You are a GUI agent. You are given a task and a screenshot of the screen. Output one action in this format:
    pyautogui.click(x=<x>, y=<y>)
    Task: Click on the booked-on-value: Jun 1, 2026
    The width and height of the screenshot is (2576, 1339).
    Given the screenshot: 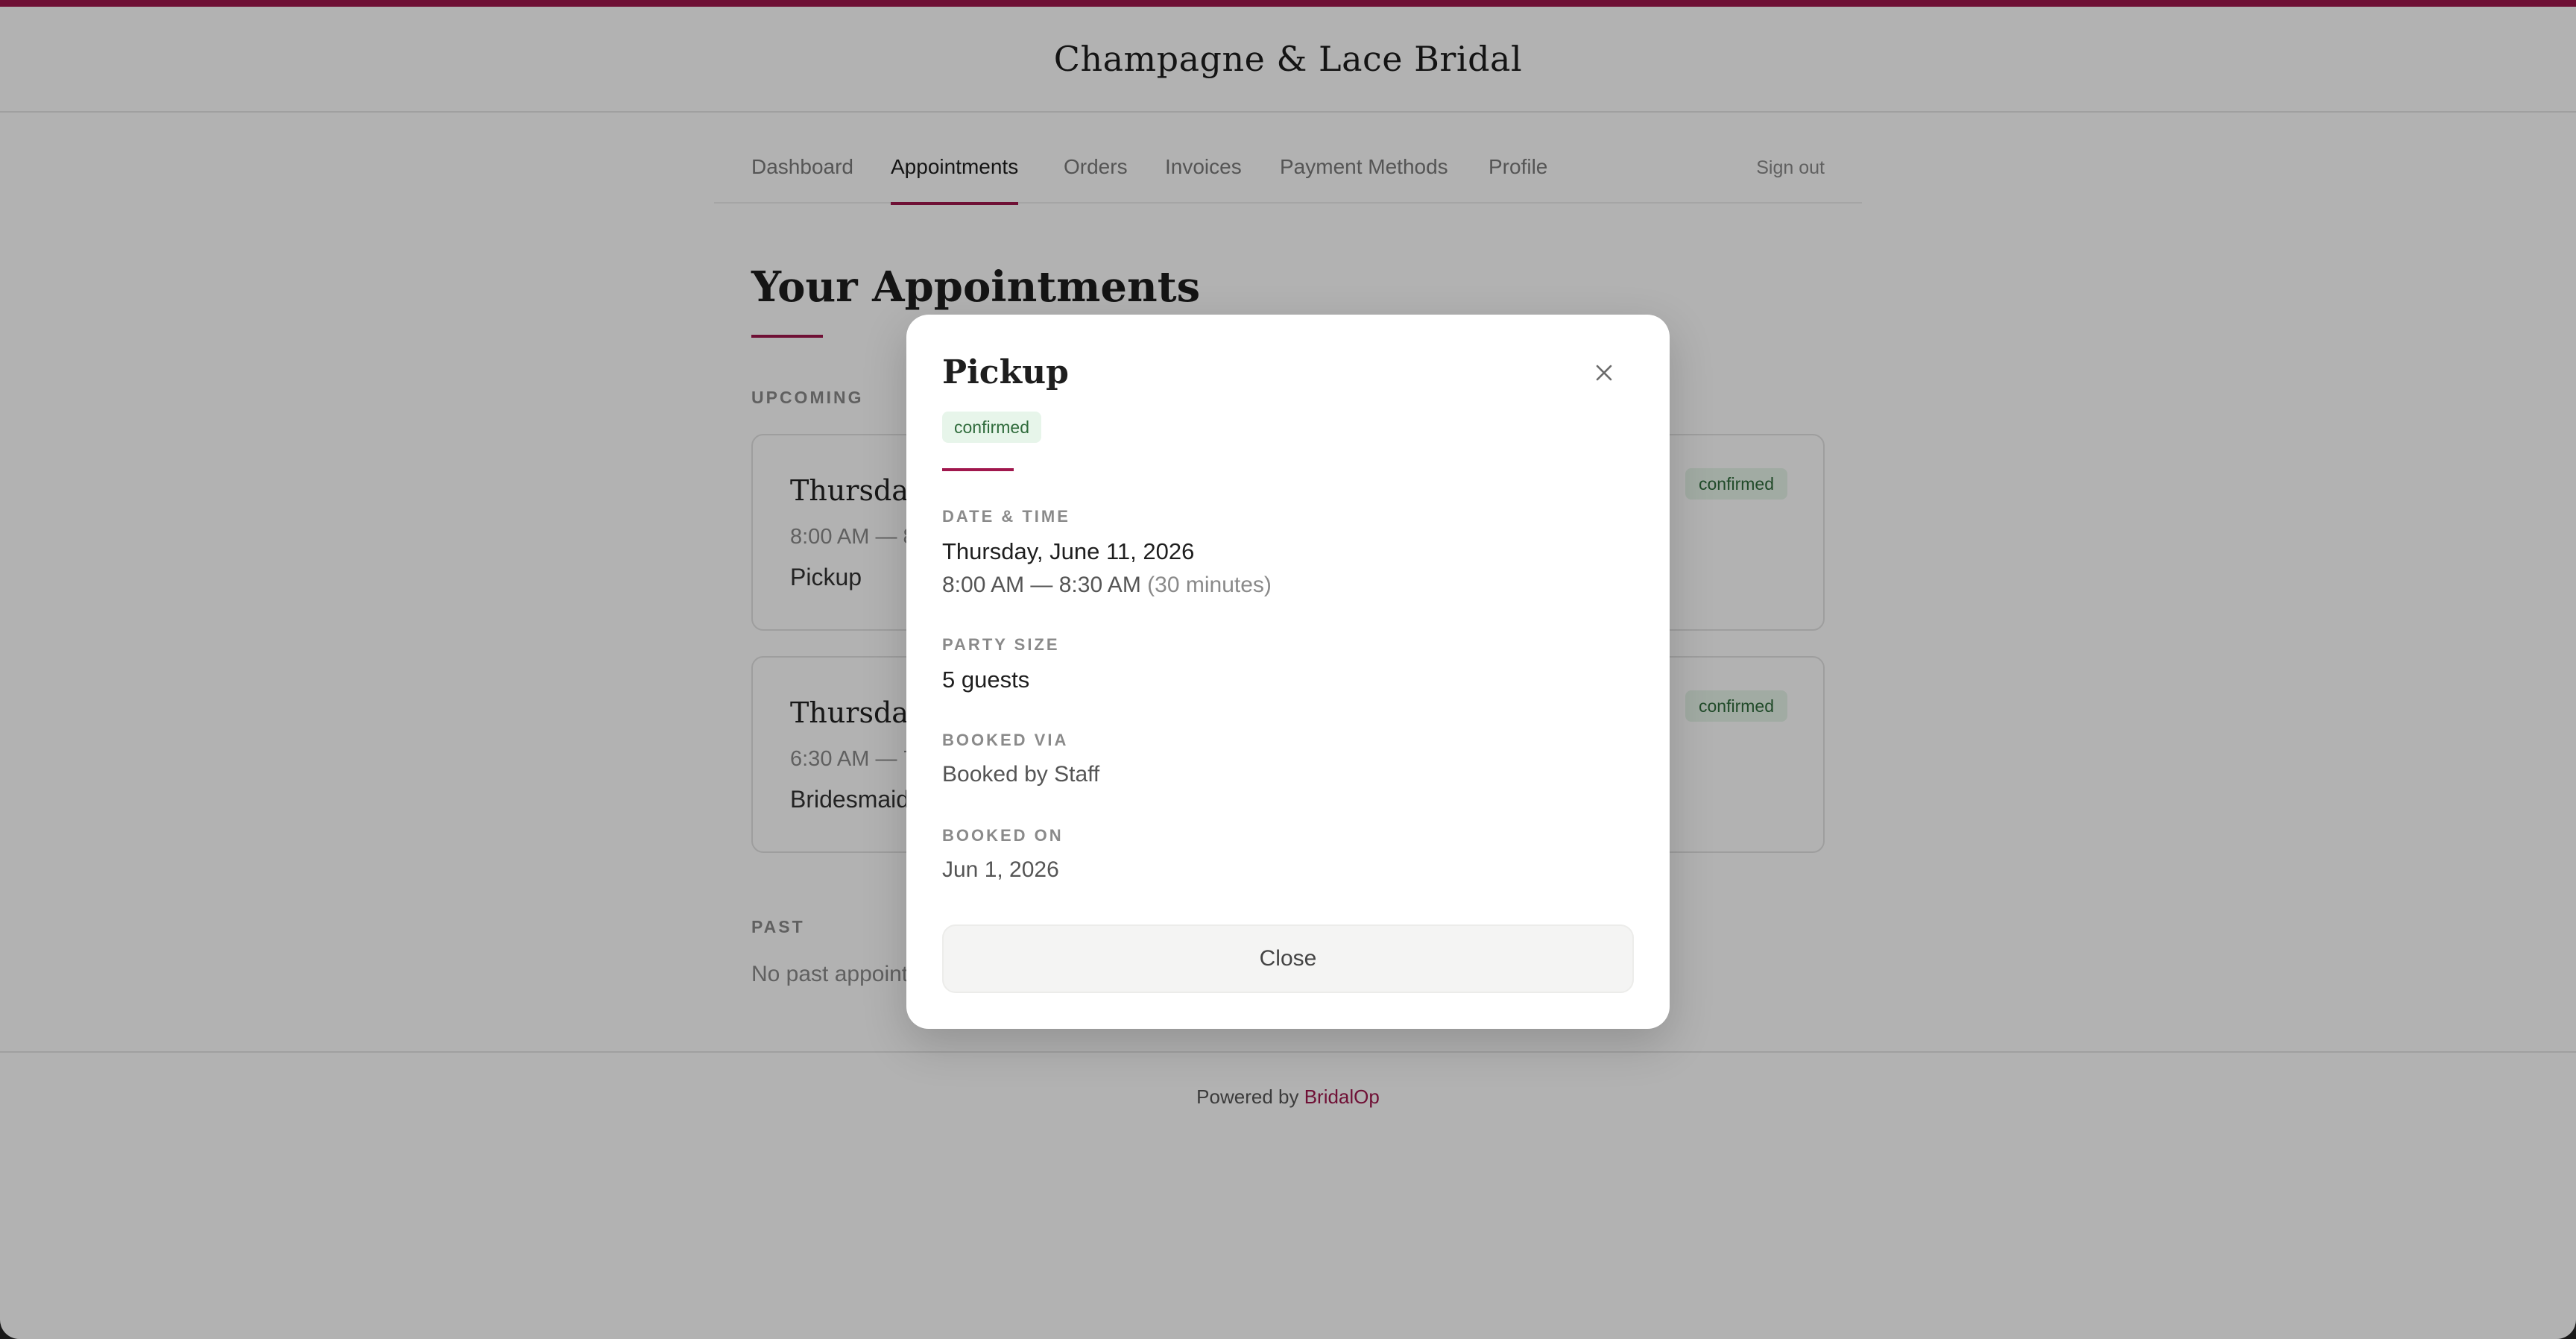 What is the action you would take?
    pyautogui.click(x=1001, y=869)
    